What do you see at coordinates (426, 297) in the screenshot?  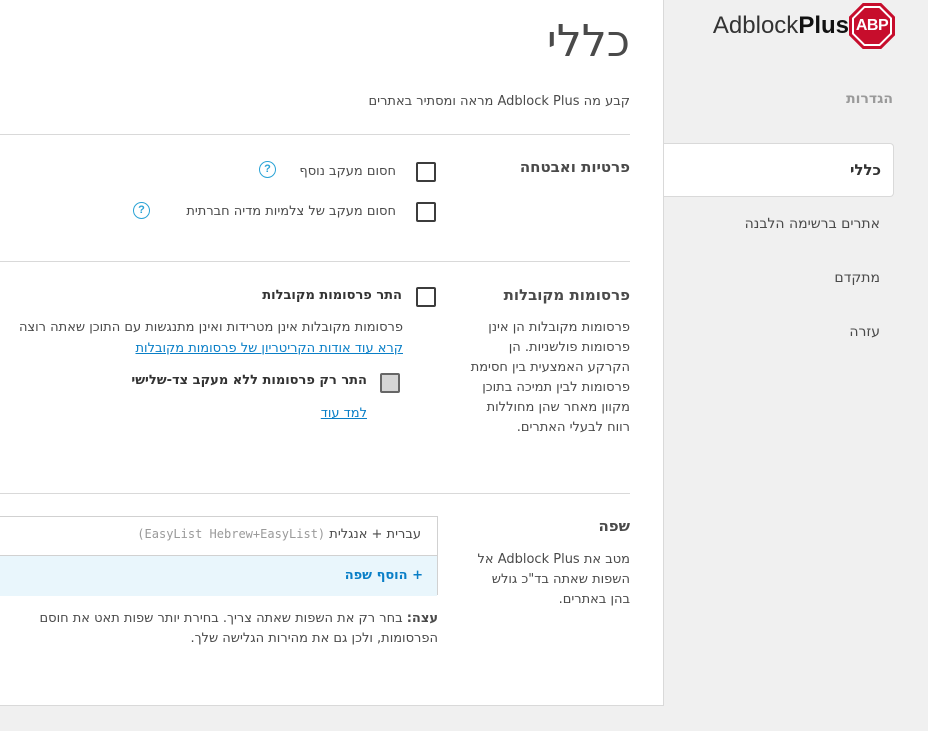 I see `allow-acceptable-ads-checkbox` at bounding box center [426, 297].